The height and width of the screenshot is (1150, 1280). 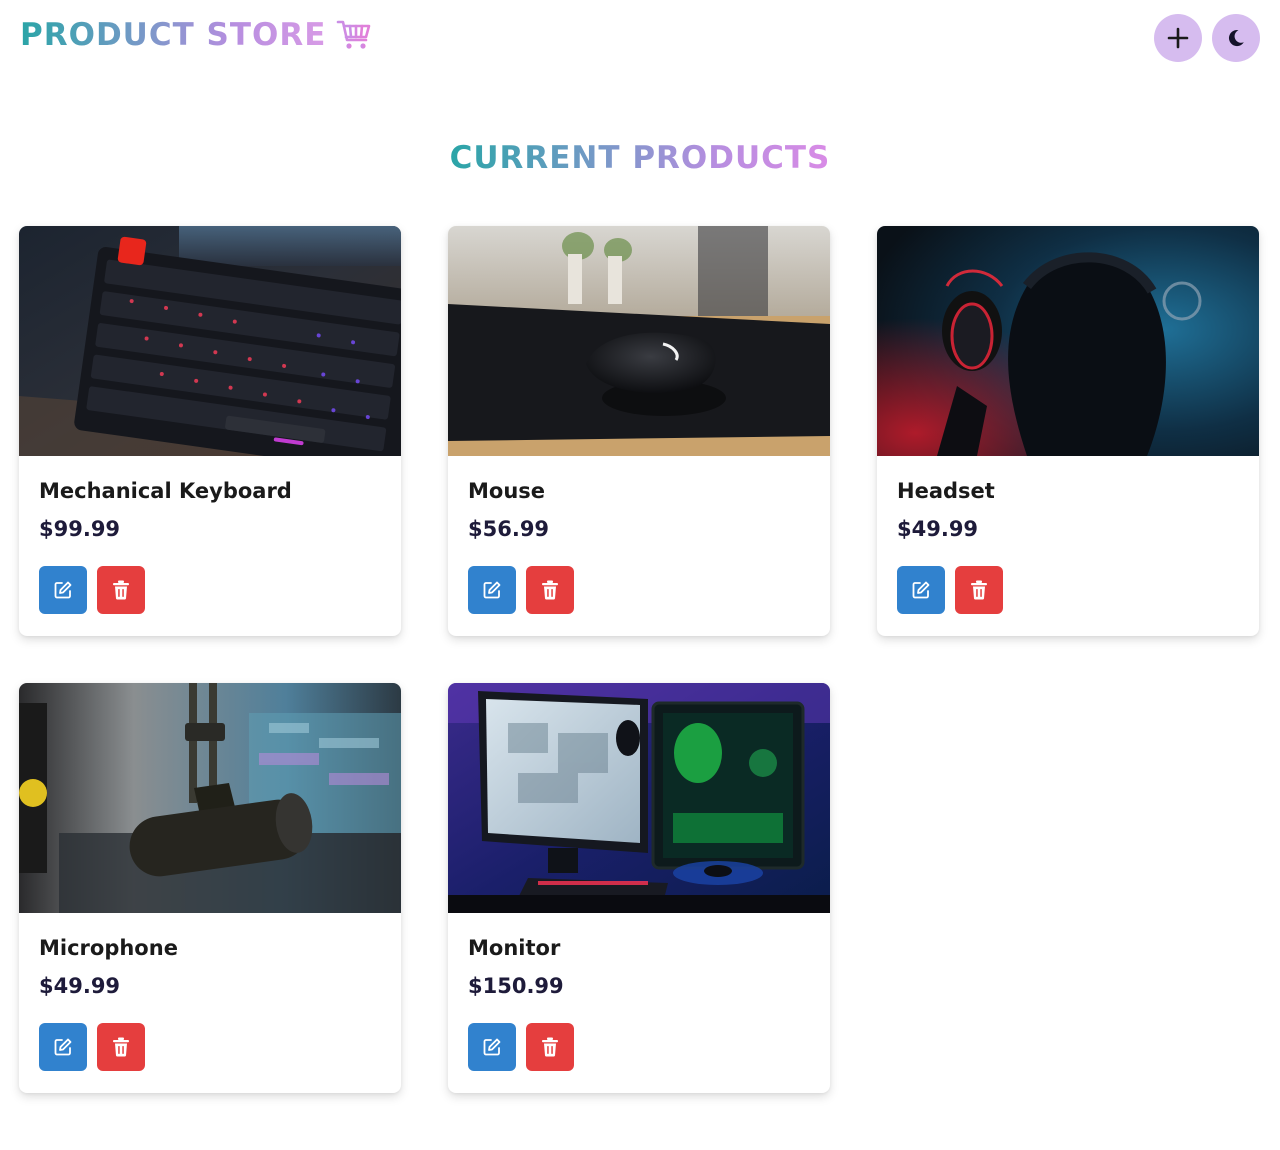 What do you see at coordinates (210, 992) in the screenshot?
I see `card-body: Microphone $49.99` at bounding box center [210, 992].